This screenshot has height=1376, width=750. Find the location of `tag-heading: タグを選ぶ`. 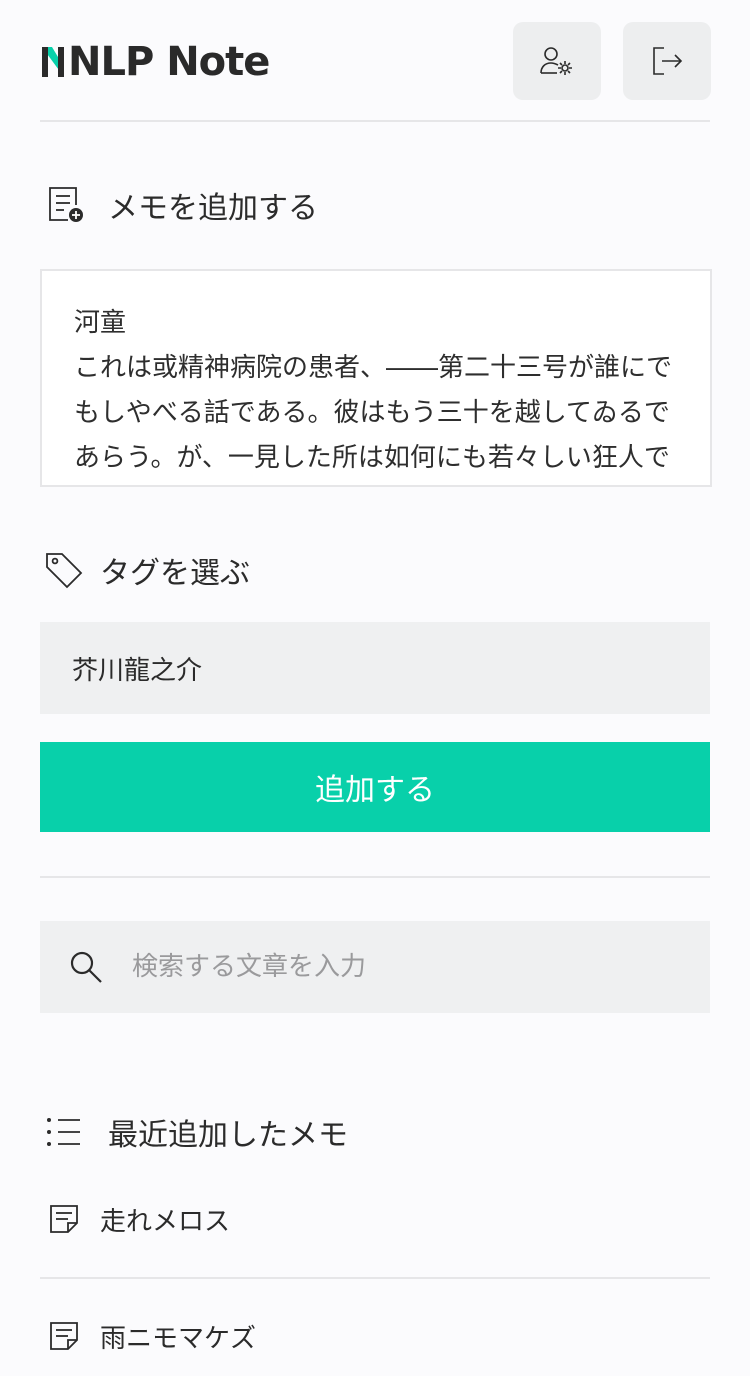

tag-heading: タグを選ぶ is located at coordinates (147, 570).